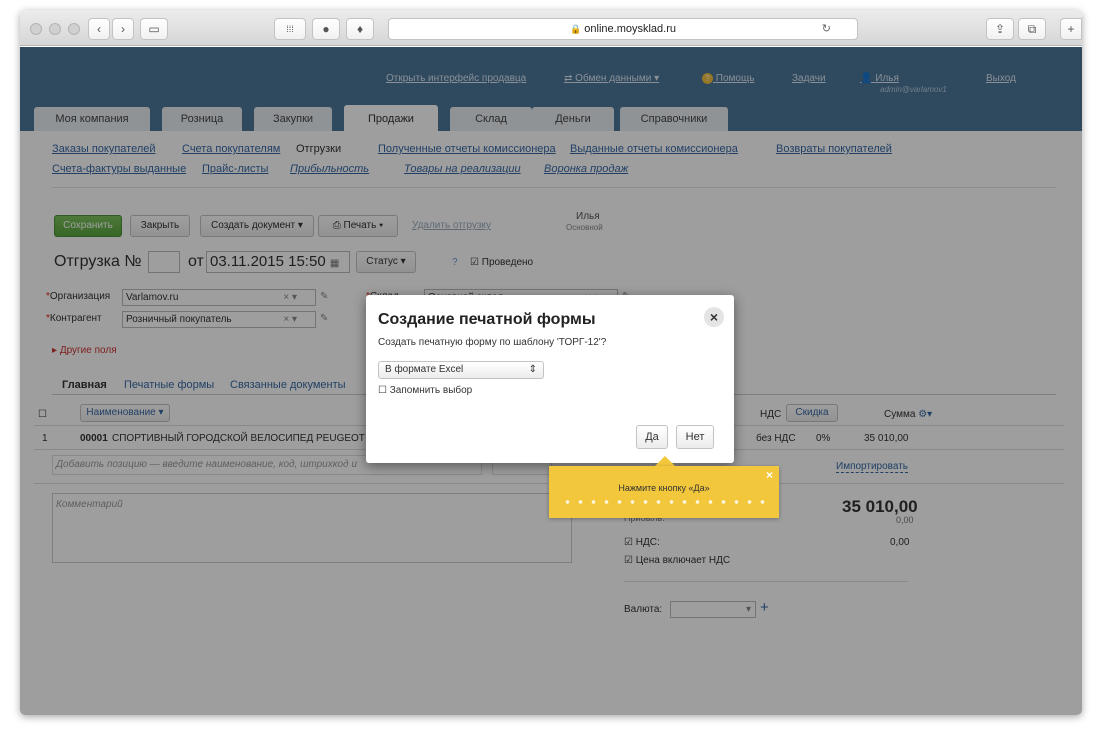 The image size is (1100, 731). What do you see at coordinates (576, 29) in the screenshot?
I see `lock-icon: 🔒` at bounding box center [576, 29].